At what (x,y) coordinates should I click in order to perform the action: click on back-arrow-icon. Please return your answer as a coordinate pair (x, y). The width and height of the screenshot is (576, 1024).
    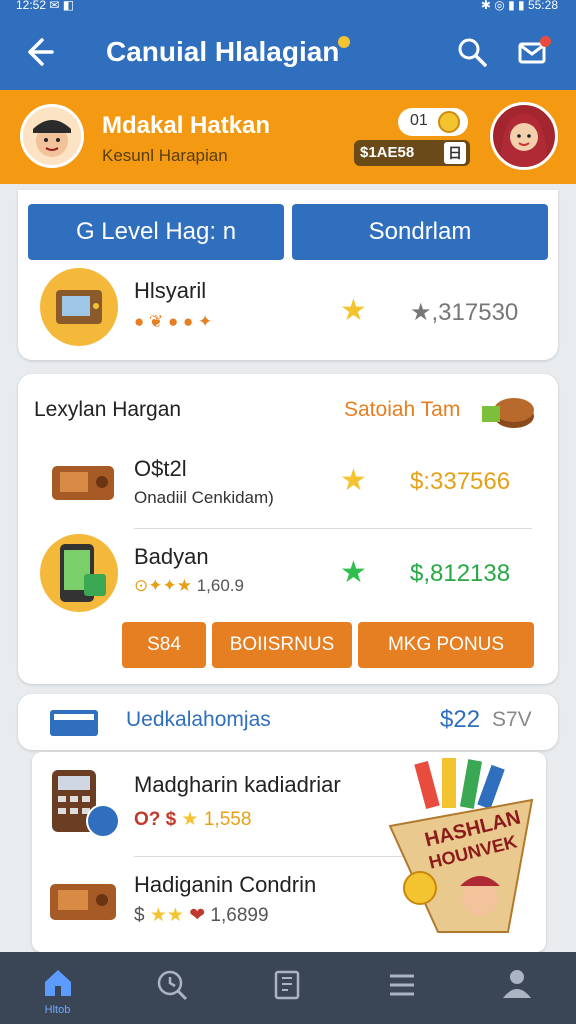
    Looking at the image, I should click on (38, 52).